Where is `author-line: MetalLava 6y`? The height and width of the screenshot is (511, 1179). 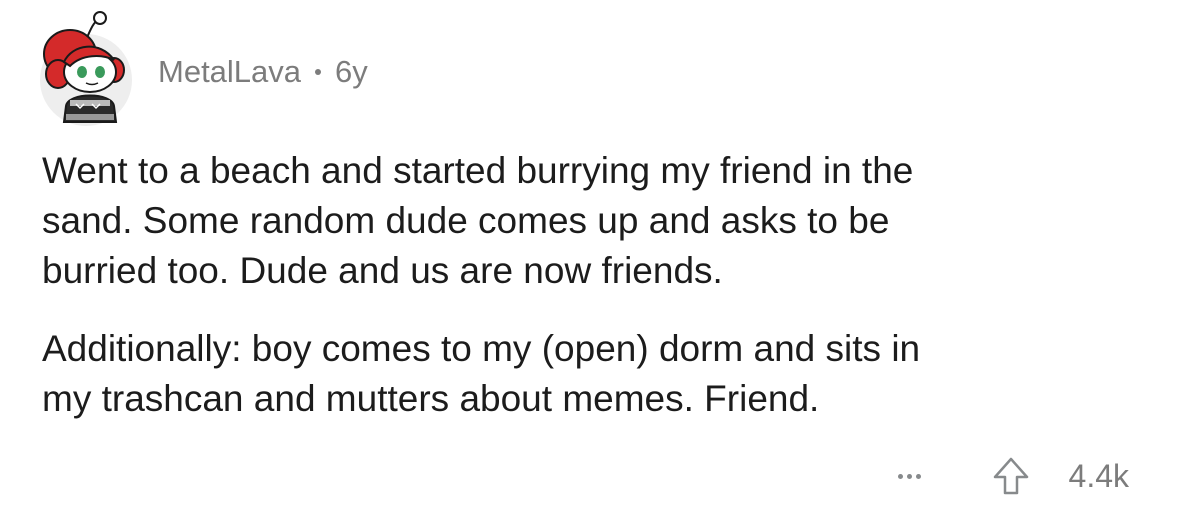 author-line: MetalLava 6y is located at coordinates (263, 72).